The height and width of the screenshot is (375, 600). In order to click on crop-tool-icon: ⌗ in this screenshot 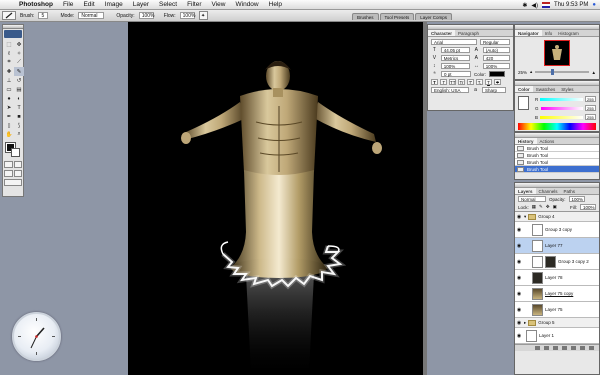, I will do `click(9, 62)`.